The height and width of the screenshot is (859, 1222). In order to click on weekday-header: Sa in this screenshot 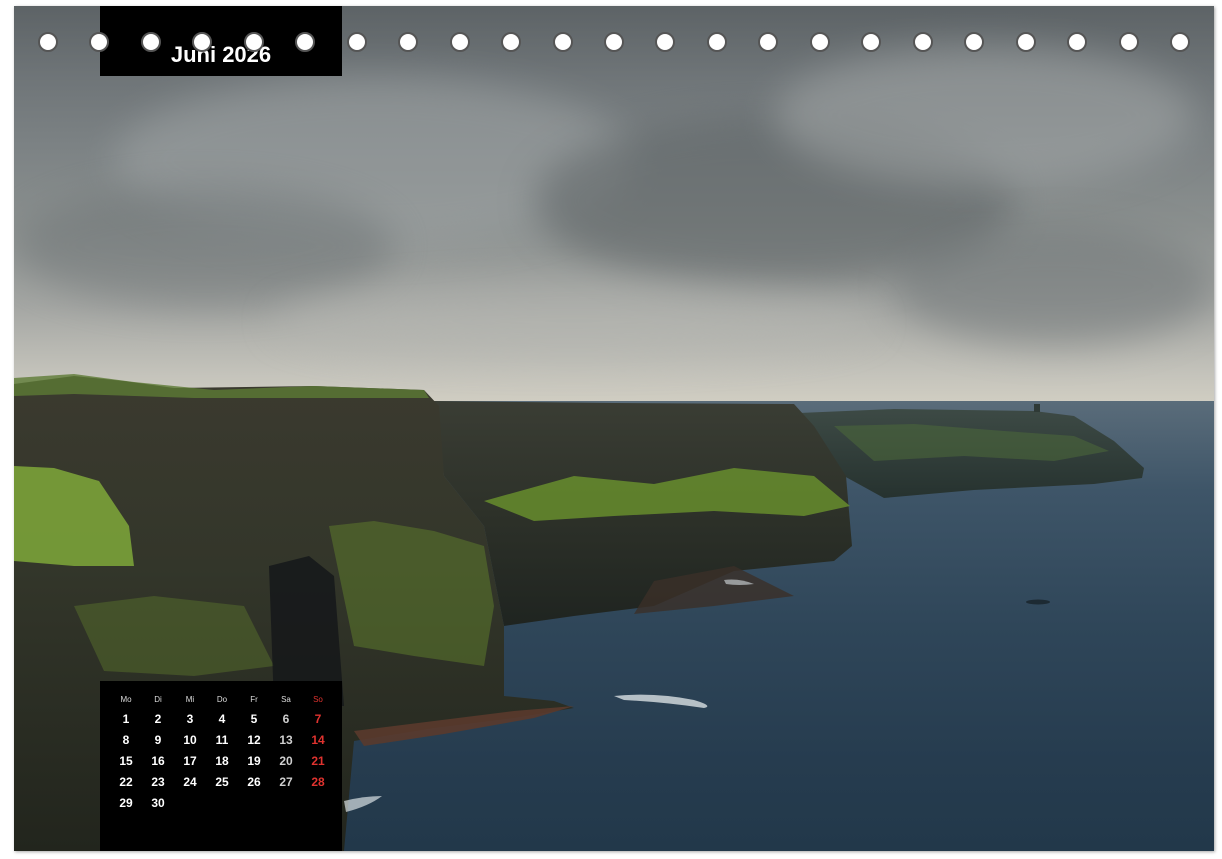, I will do `click(286, 699)`.